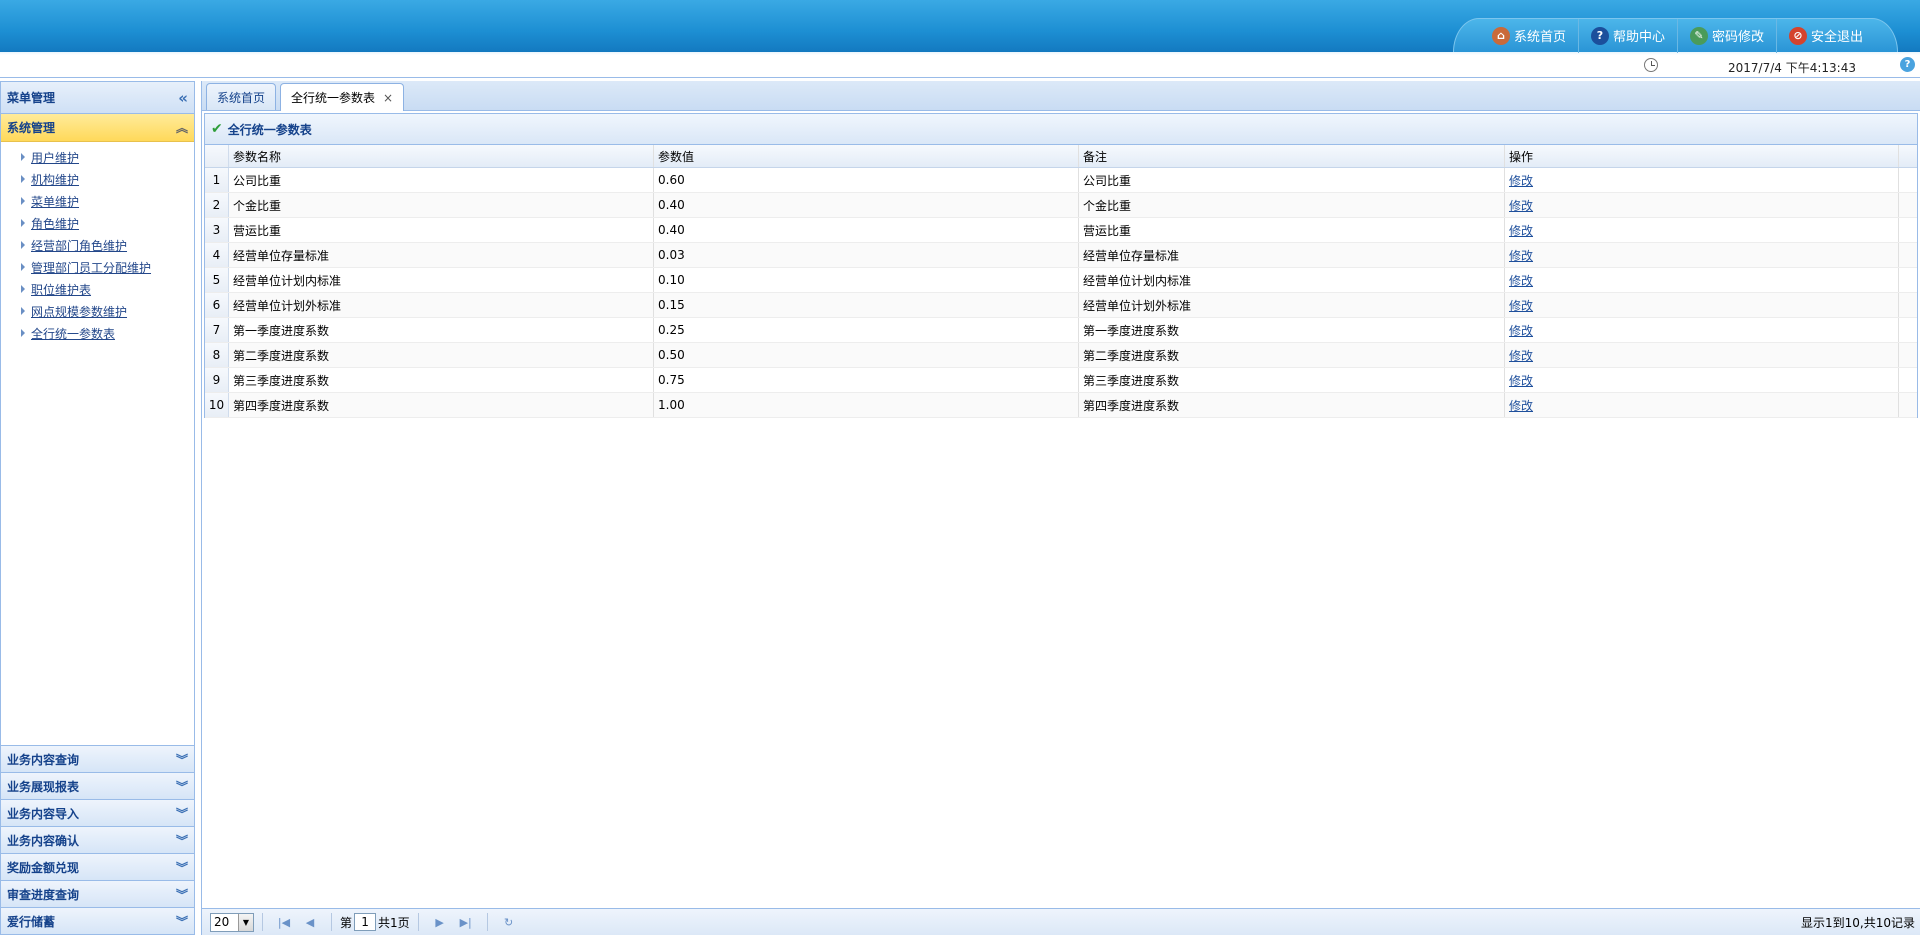 Image resolution: width=1920 pixels, height=935 pixels. I want to click on table-row: 7 第一季度进度系数 0.25 第一季度进度系数 修改, so click(1061, 330).